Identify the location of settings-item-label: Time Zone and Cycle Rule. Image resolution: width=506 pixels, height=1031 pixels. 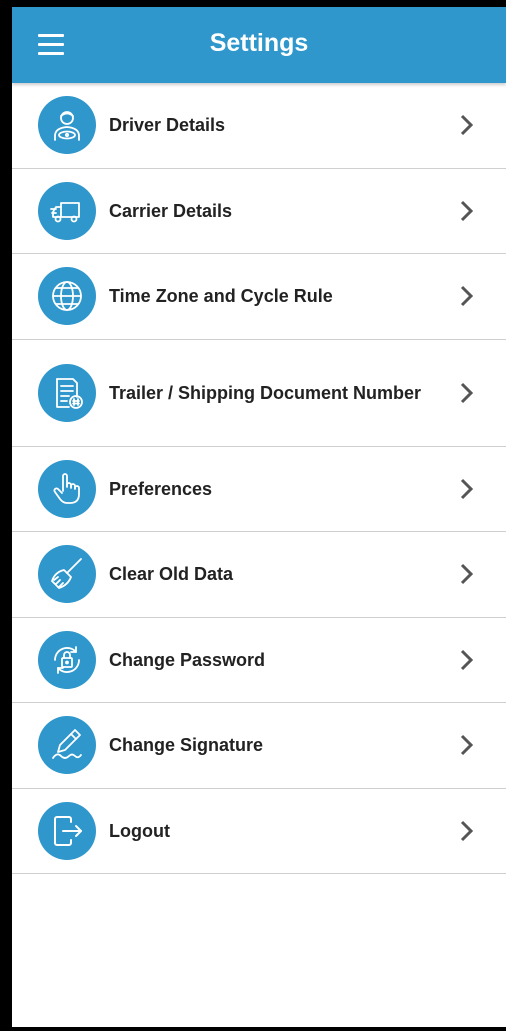
(221, 296).